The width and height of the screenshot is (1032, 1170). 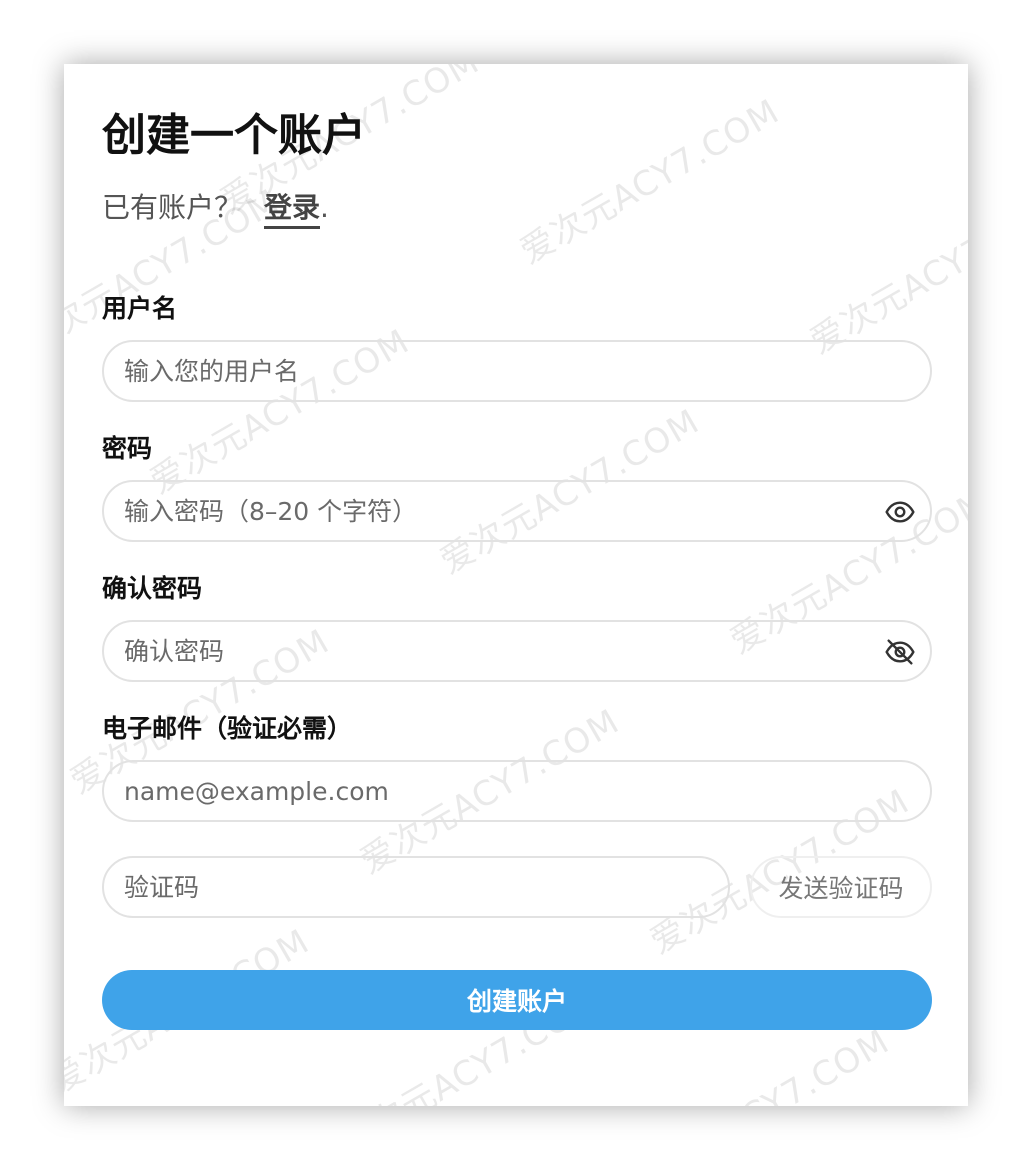 I want to click on username-label: 用户名, so click(x=140, y=308).